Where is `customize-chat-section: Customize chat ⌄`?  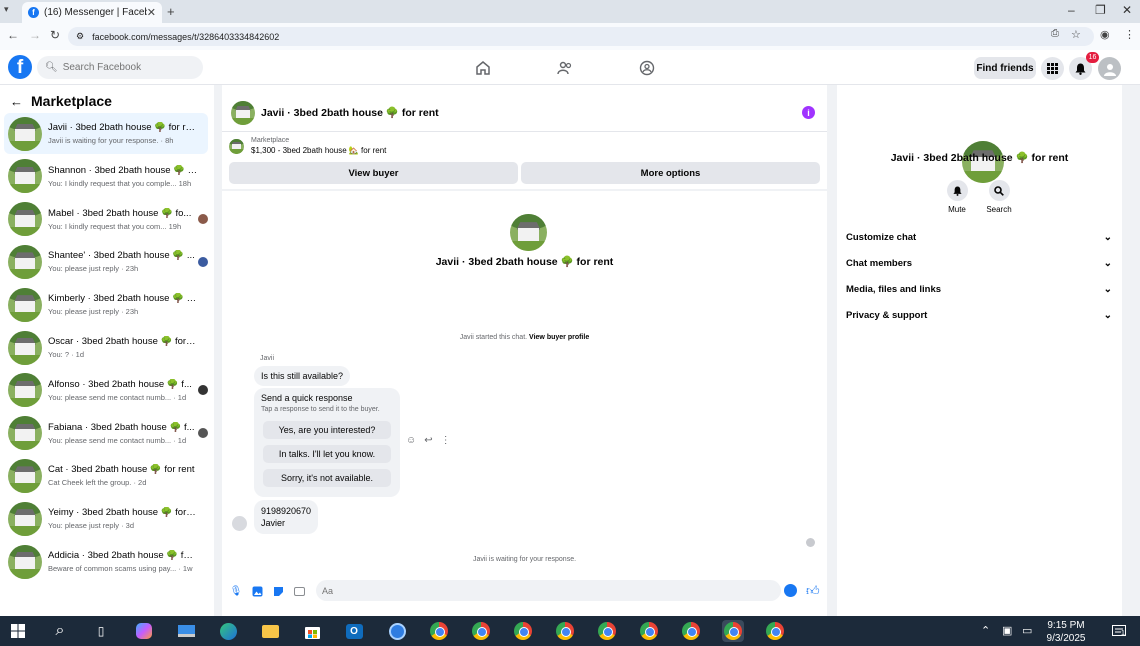 customize-chat-section: Customize chat ⌄ is located at coordinates (979, 237).